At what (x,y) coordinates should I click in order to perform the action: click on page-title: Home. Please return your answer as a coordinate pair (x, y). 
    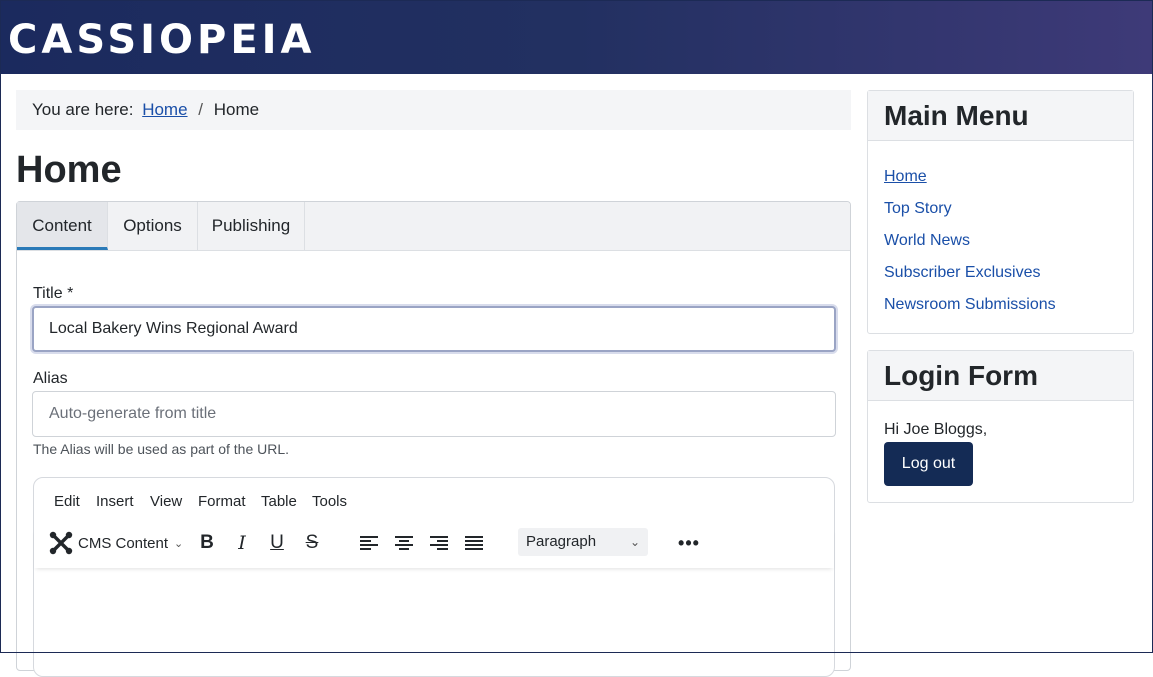
    Looking at the image, I should click on (69, 170).